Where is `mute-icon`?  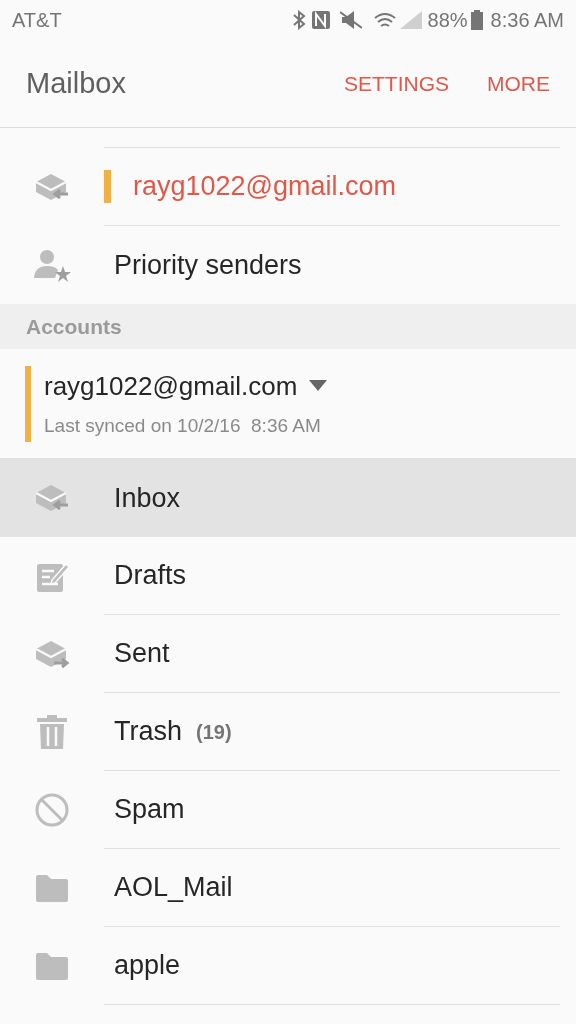 mute-icon is located at coordinates (350, 20).